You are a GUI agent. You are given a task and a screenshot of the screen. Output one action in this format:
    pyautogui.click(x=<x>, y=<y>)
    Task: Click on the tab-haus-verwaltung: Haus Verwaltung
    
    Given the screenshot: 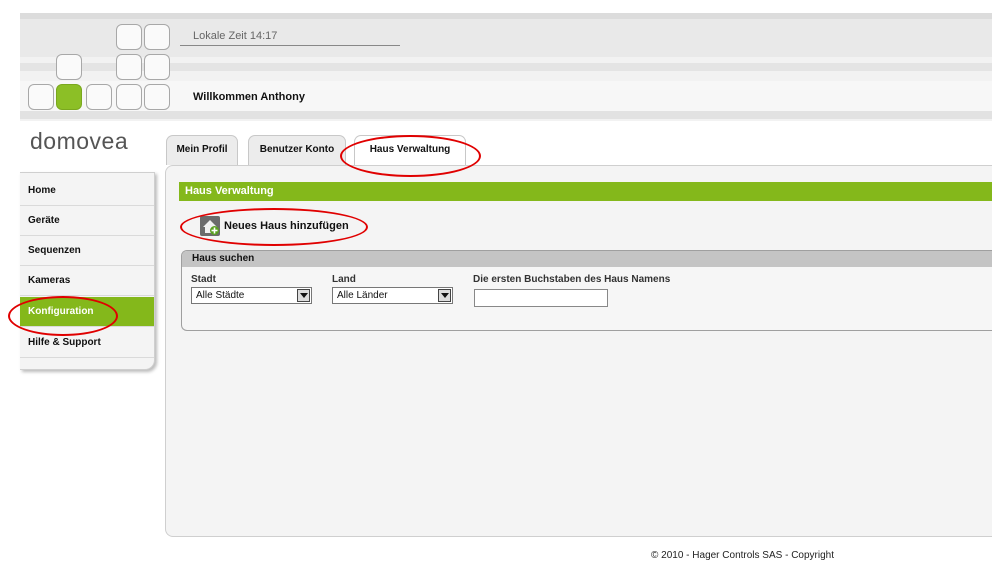 What is the action you would take?
    pyautogui.click(x=410, y=150)
    